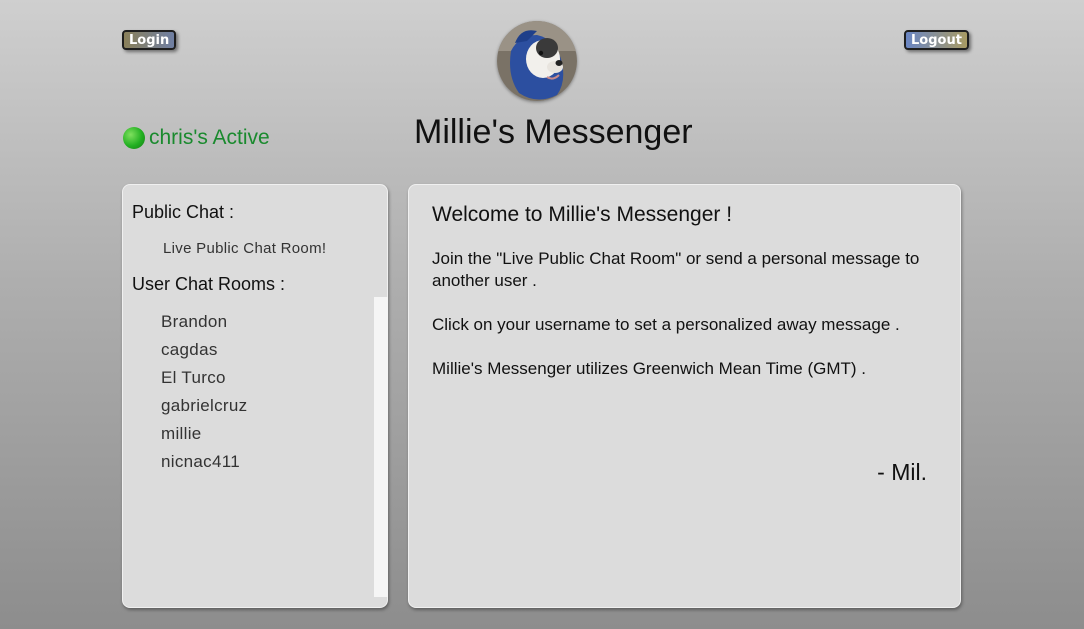 Image resolution: width=1084 pixels, height=629 pixels. Describe the element at coordinates (149, 40) in the screenshot. I see `login-button: Login` at that location.